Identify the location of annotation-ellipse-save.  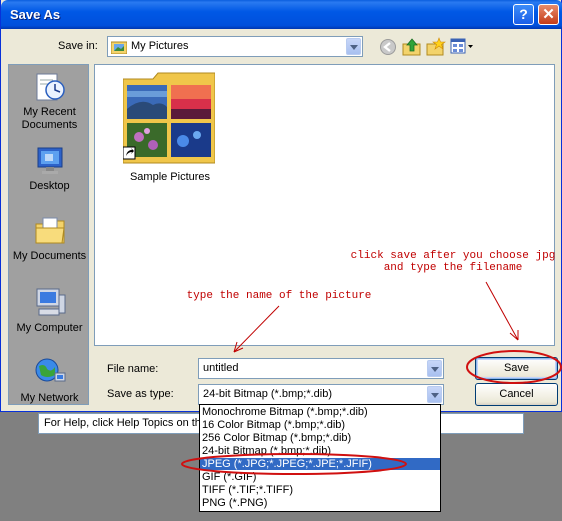
(514, 367).